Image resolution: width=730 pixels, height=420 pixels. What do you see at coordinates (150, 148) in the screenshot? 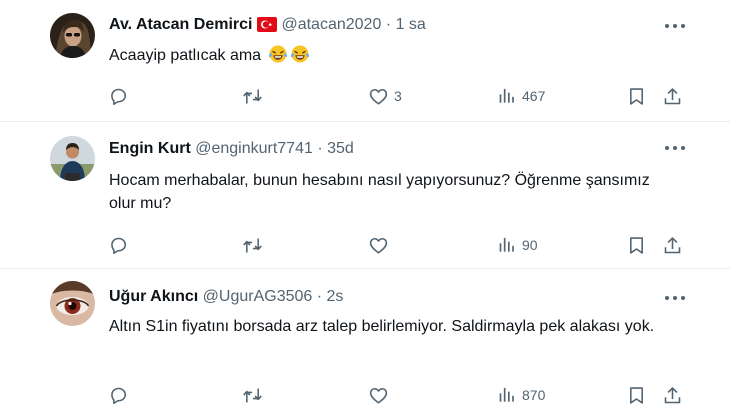
I see `display-name: Engin Kurt` at bounding box center [150, 148].